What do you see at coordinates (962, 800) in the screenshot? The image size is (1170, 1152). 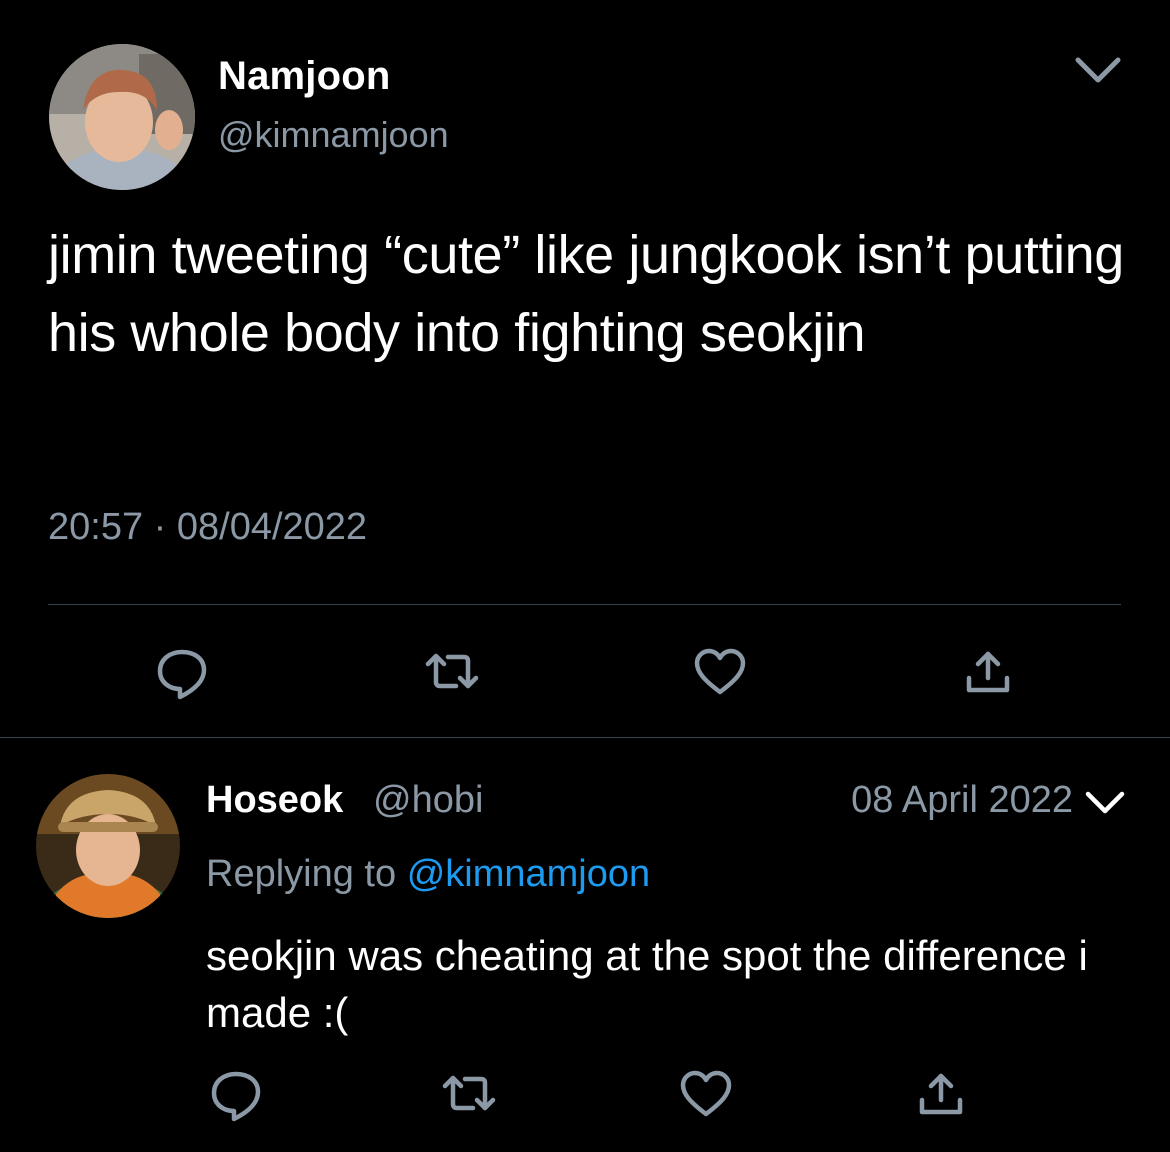 I see `reply-date: 08 April 2022` at bounding box center [962, 800].